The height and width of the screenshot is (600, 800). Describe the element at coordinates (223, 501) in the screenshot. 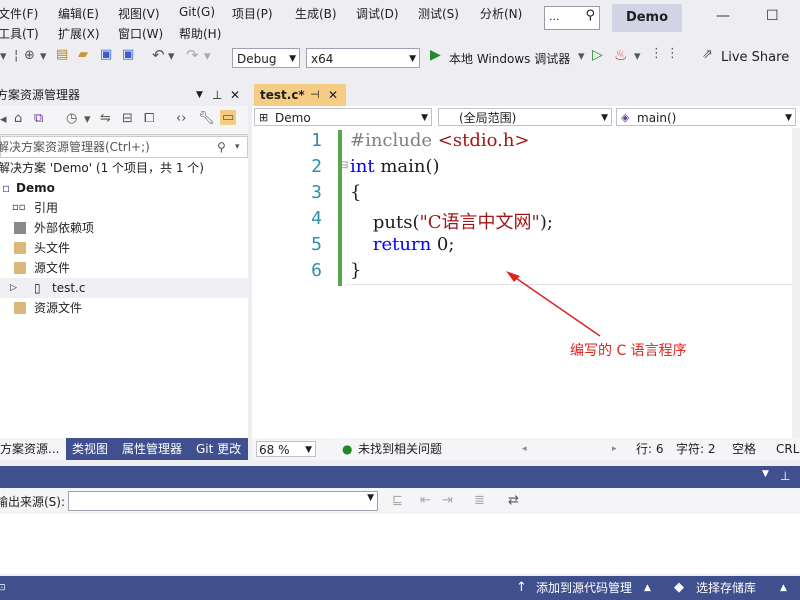

I see `output-source-combo: ▼` at that location.